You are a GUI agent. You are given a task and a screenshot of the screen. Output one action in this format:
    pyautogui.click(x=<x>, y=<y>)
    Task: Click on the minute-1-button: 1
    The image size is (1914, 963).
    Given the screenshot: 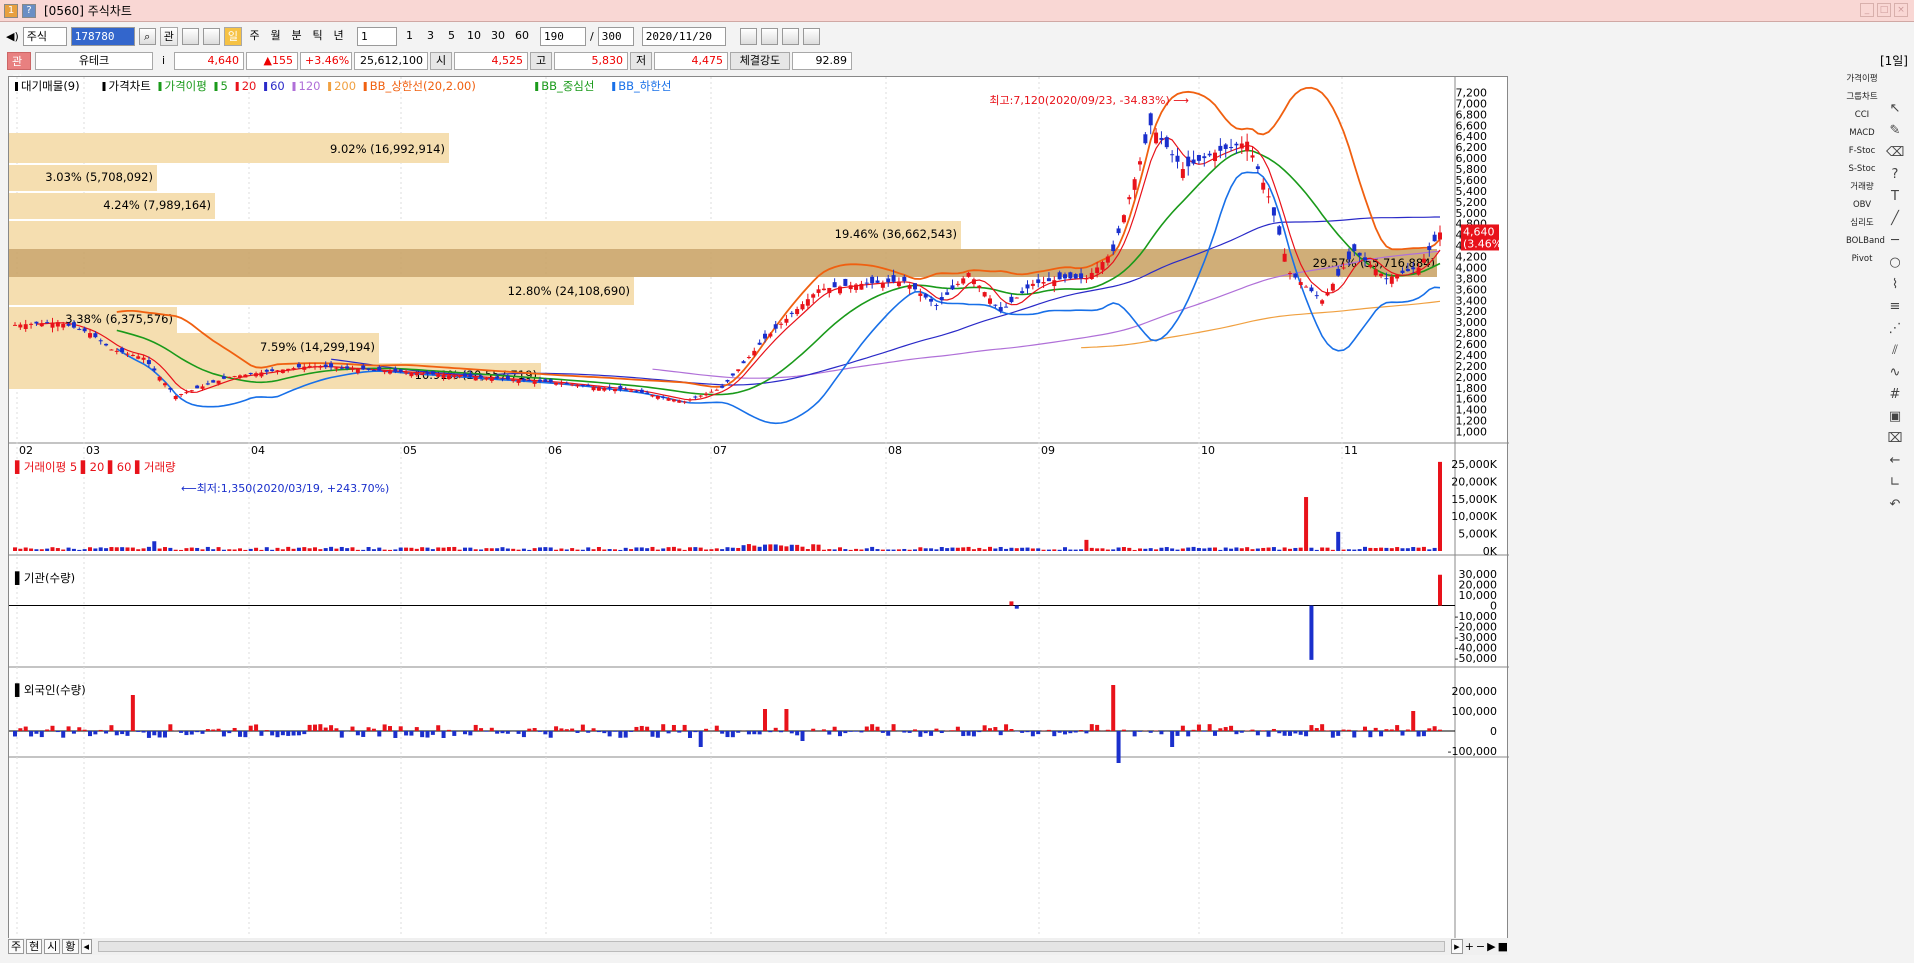 What is the action you would take?
    pyautogui.click(x=409, y=36)
    